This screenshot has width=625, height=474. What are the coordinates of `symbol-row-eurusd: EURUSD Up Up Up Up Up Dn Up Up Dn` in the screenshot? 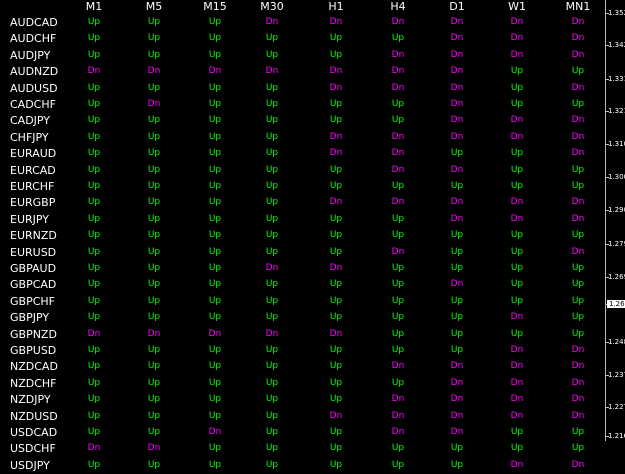 It's located at (302, 252).